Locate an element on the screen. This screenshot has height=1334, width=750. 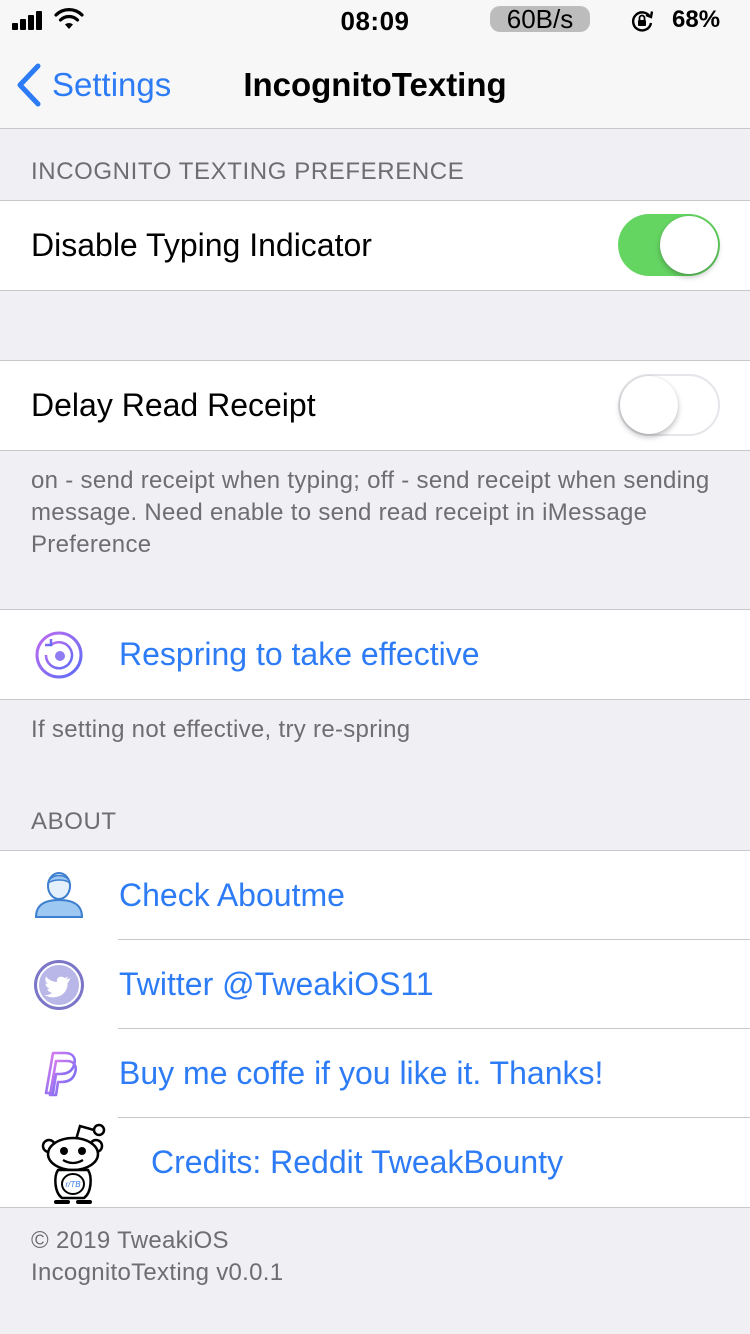
respring-label: Respring to take effective is located at coordinates (299, 654).